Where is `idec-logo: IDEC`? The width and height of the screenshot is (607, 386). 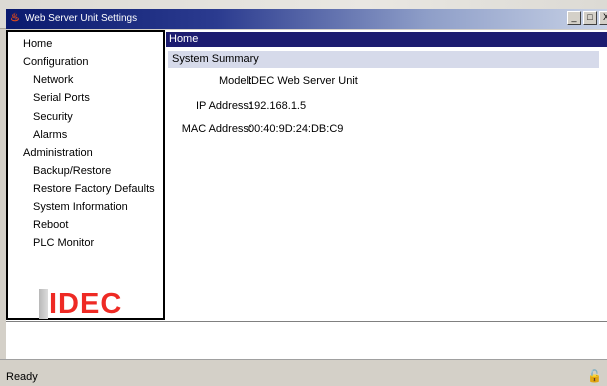
idec-logo: IDEC is located at coordinates (80, 304).